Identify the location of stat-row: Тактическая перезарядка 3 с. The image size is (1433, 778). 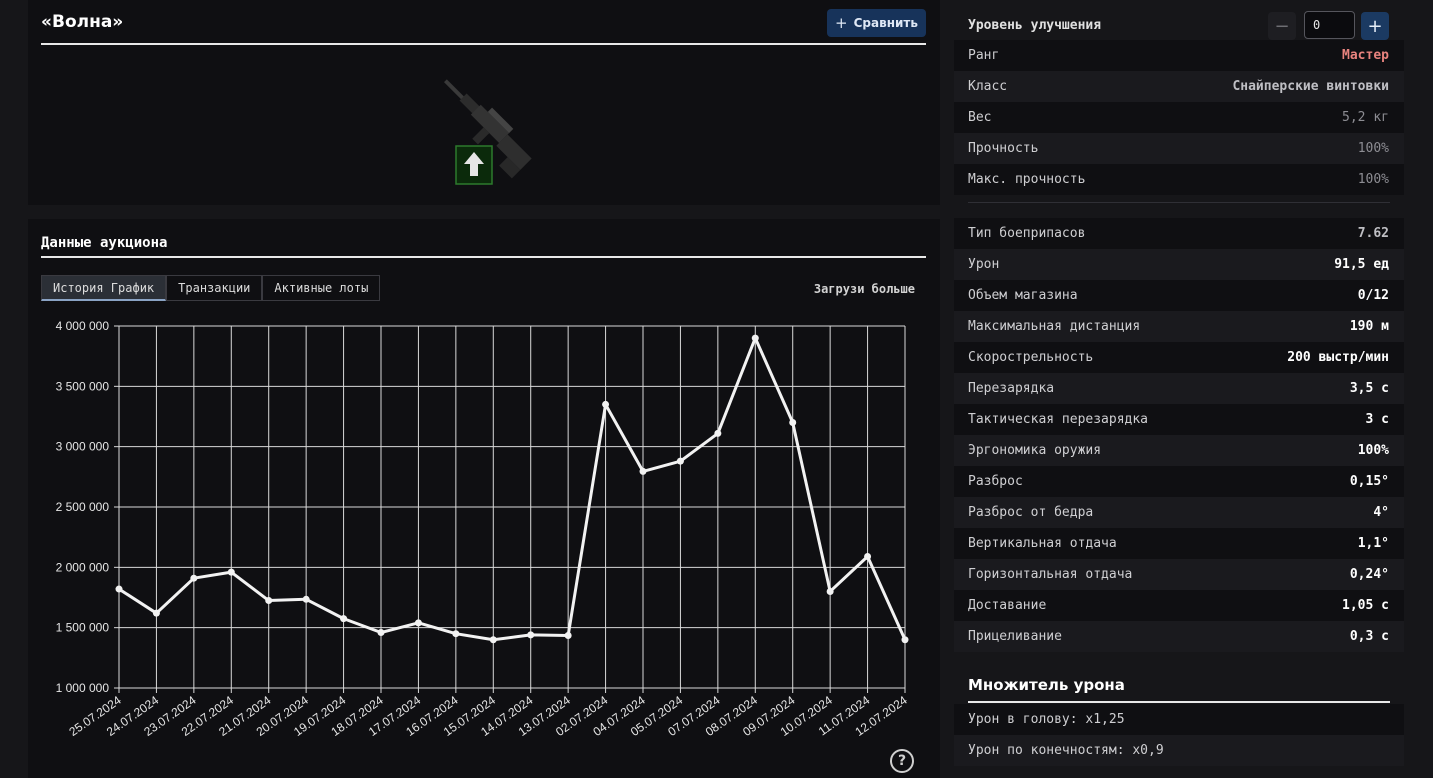
(1179, 419).